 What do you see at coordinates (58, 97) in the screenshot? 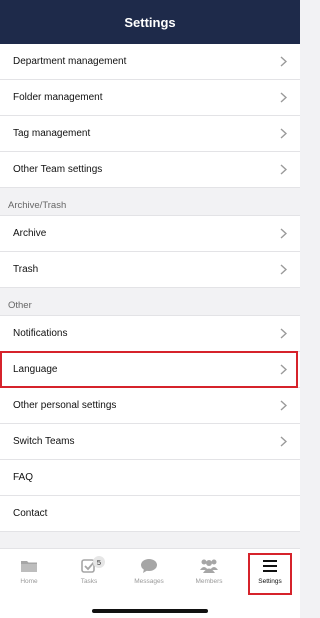
I see `settings-item-label: Folder management` at bounding box center [58, 97].